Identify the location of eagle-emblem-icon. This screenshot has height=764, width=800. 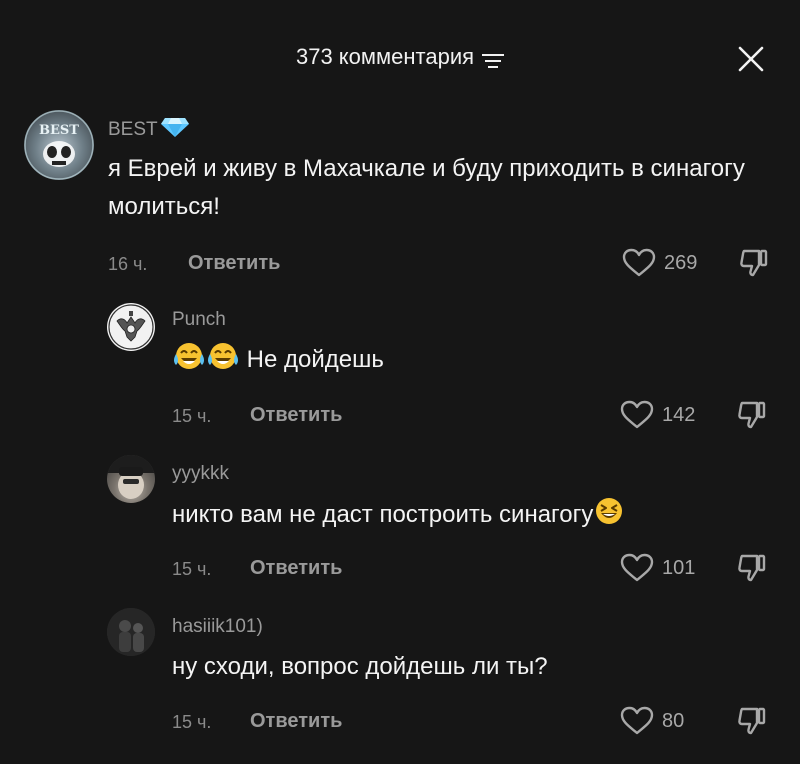
(131, 327).